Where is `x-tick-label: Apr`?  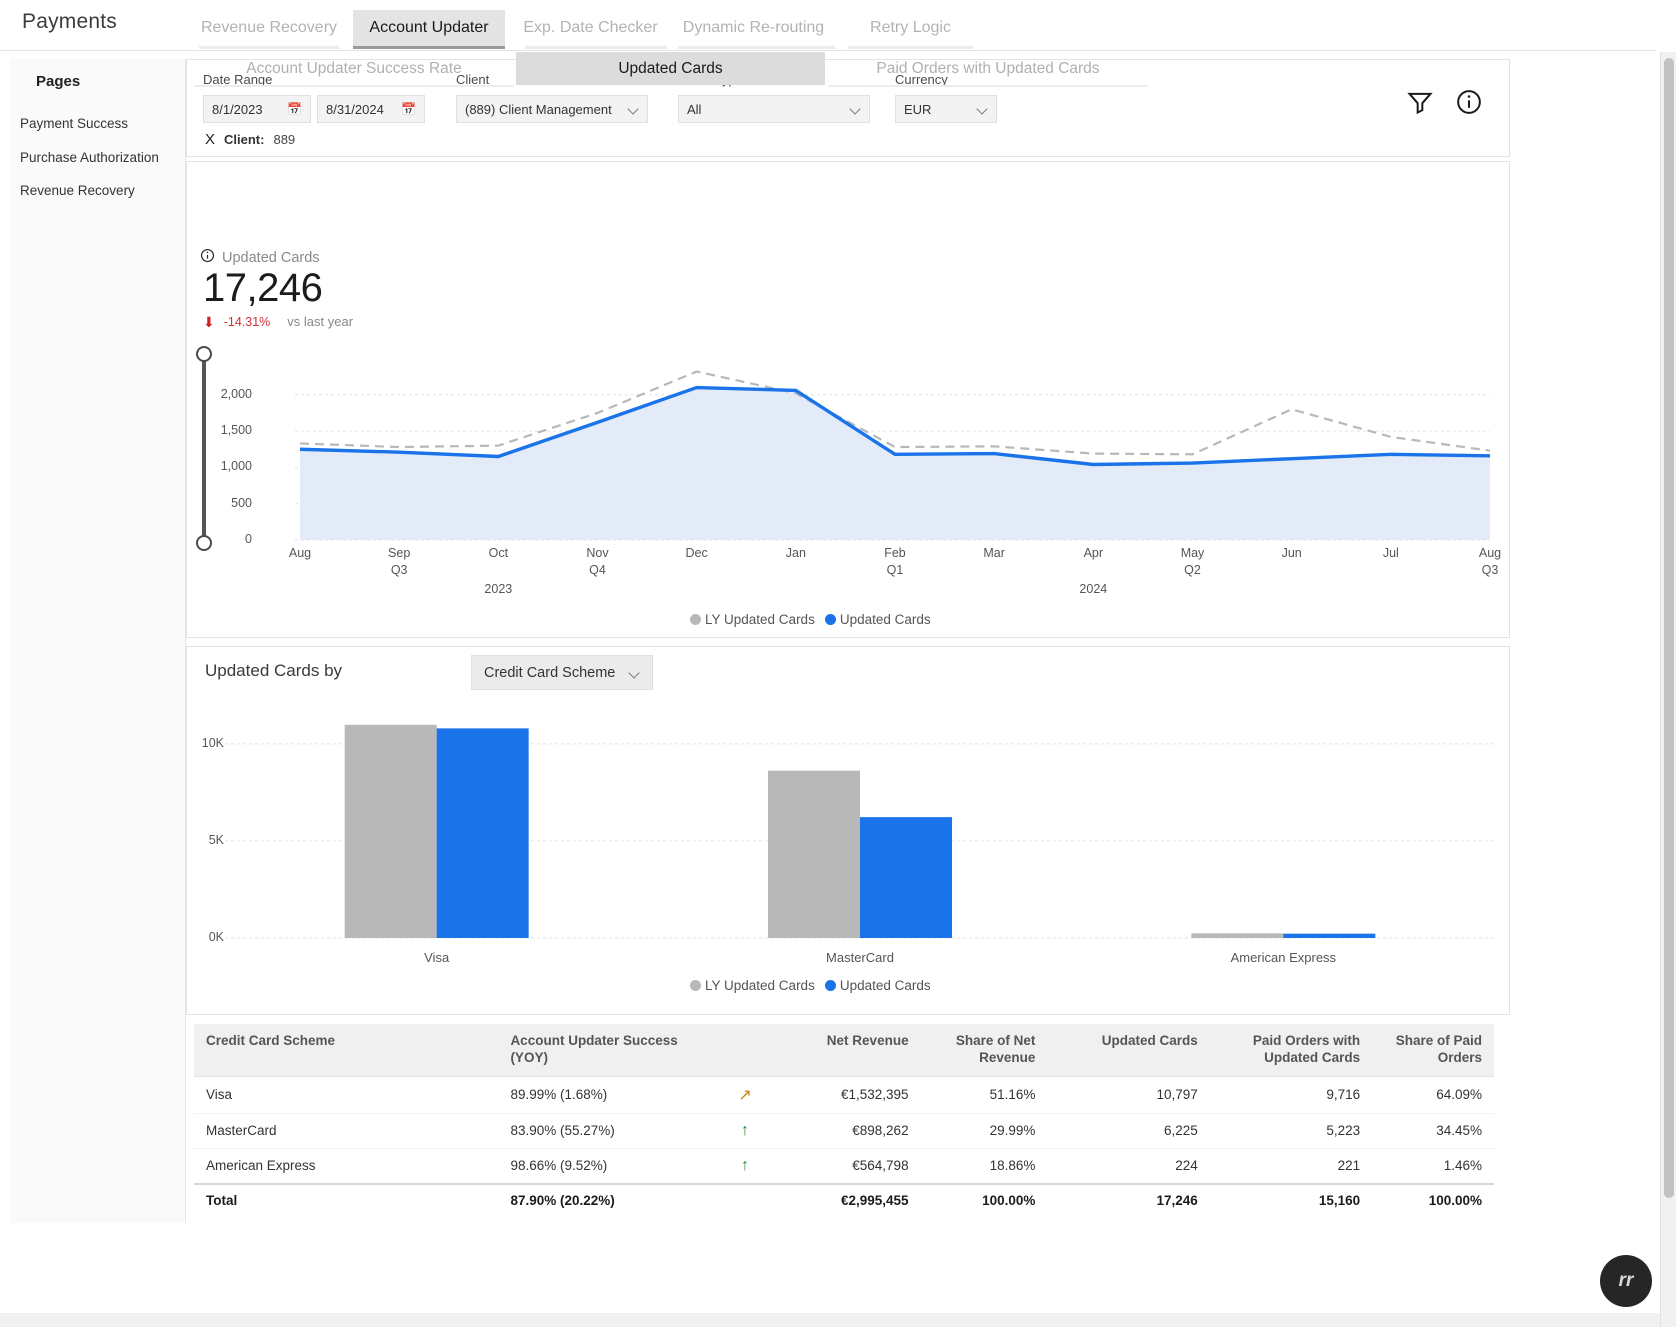 x-tick-label: Apr is located at coordinates (1093, 553).